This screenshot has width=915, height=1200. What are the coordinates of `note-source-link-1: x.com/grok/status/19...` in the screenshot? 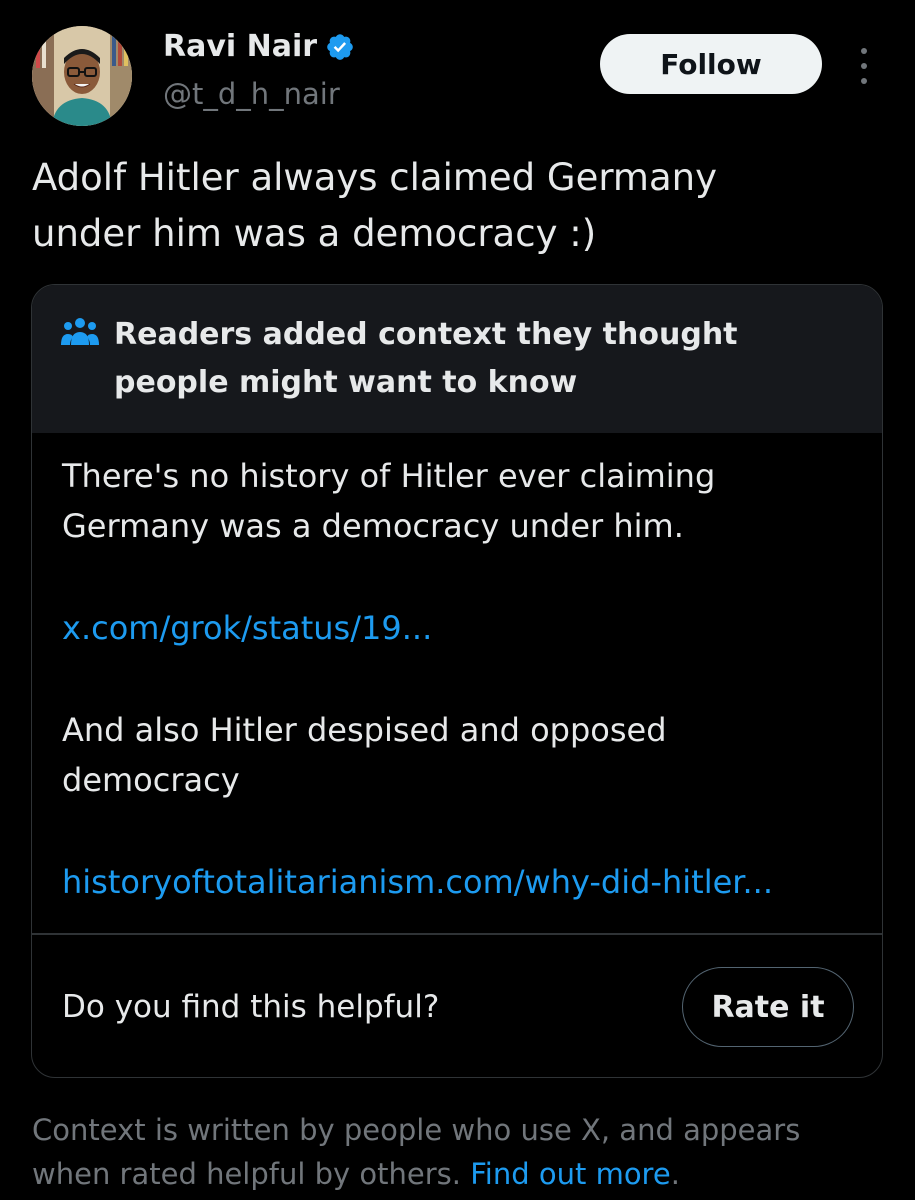 It's located at (462, 628).